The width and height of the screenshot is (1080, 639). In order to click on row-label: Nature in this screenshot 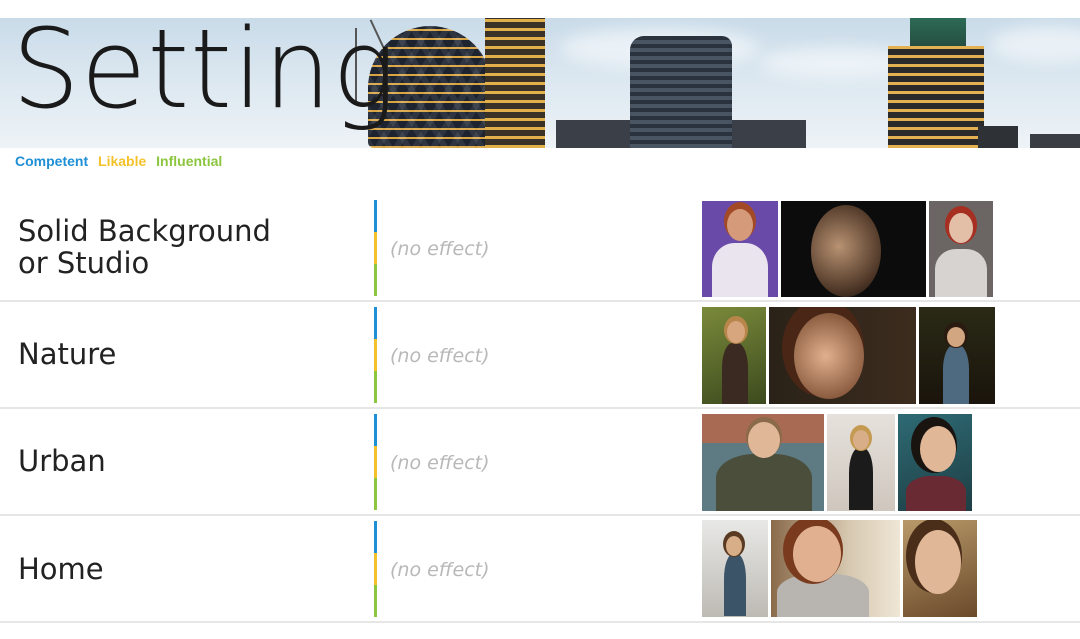, I will do `click(67, 354)`.